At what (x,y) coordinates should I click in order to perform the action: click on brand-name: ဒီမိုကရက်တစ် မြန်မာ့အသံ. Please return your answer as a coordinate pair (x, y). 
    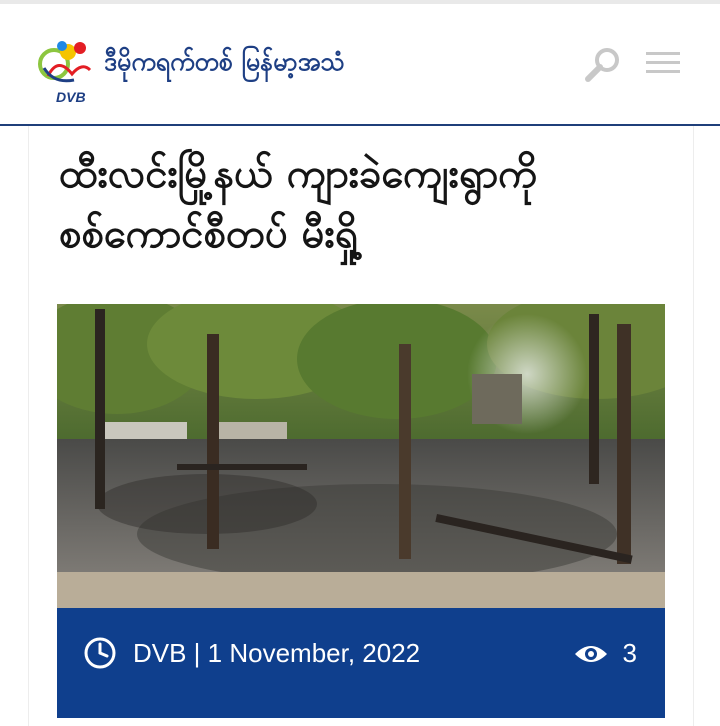
    Looking at the image, I should click on (224, 64).